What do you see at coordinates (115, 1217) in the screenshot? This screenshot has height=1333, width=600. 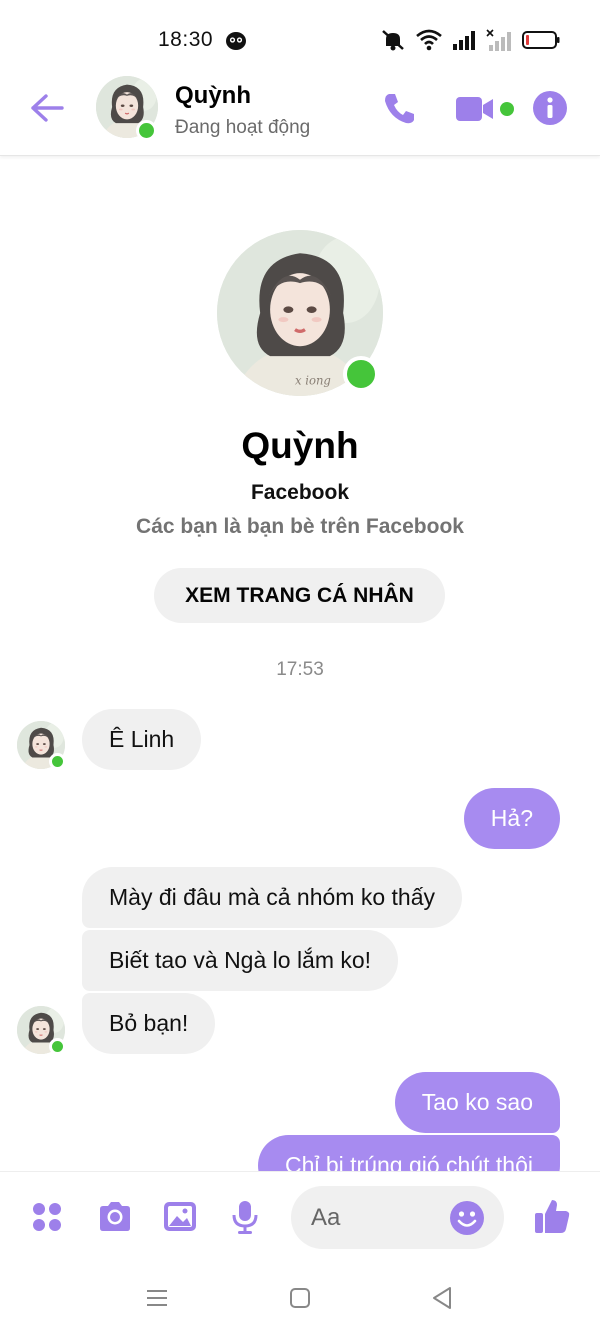 I see `camera-icon` at bounding box center [115, 1217].